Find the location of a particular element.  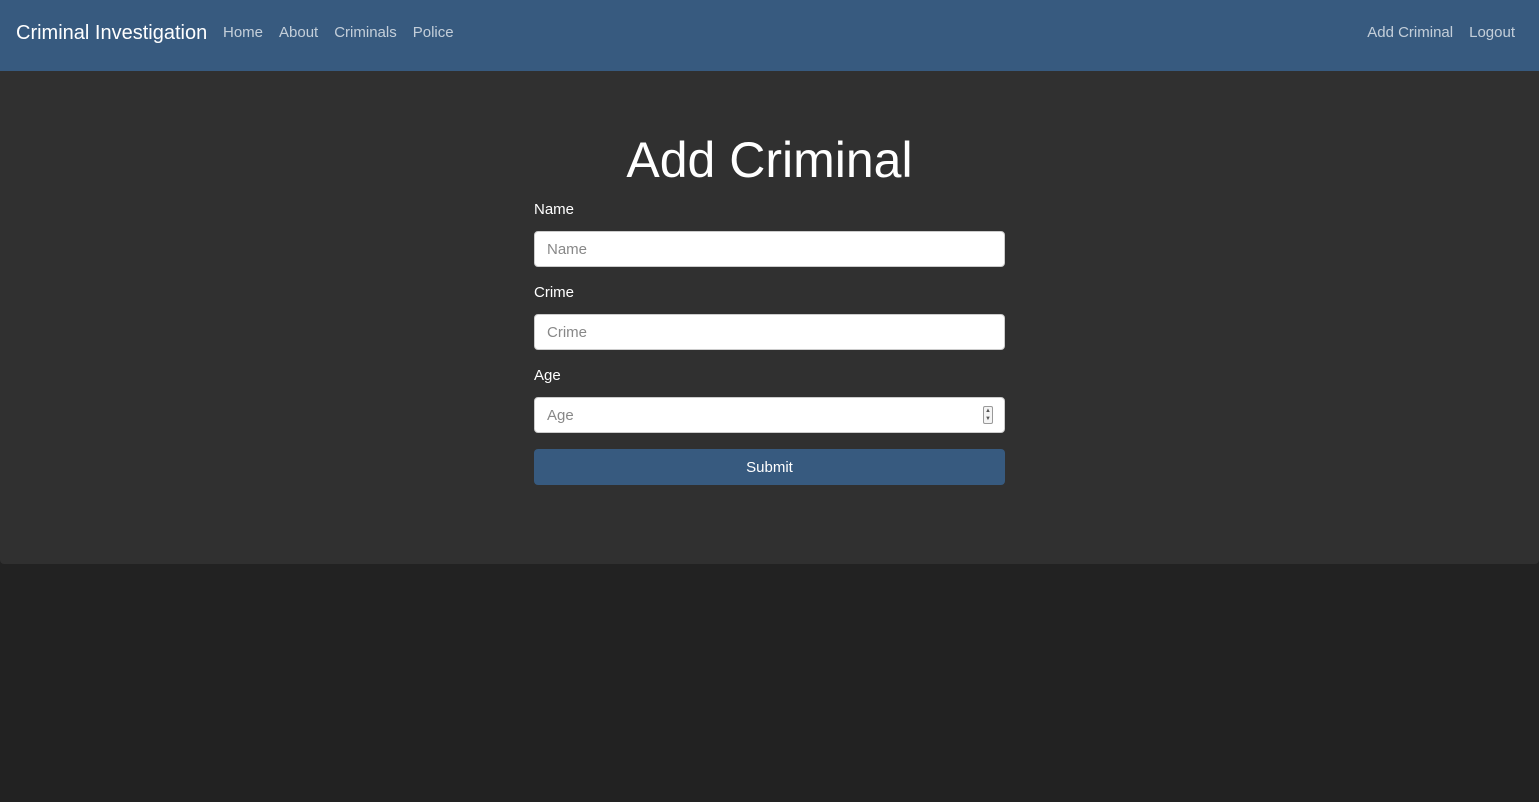

age-stepper: ▲ ▼ is located at coordinates (988, 415).